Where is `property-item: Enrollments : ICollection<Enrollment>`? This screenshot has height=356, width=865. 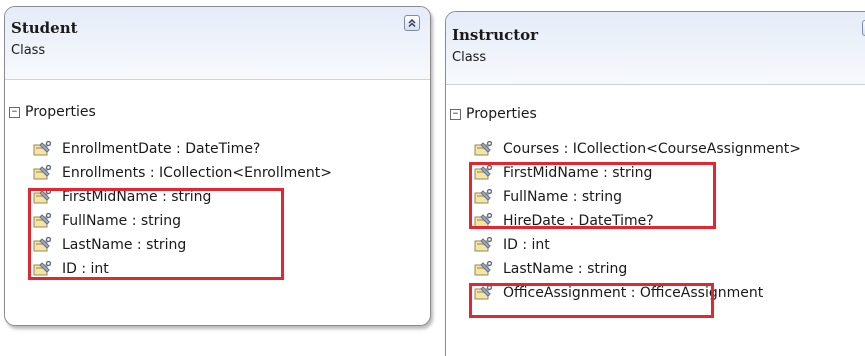 property-item: Enrollments : ICollection<Enrollment> is located at coordinates (168, 173).